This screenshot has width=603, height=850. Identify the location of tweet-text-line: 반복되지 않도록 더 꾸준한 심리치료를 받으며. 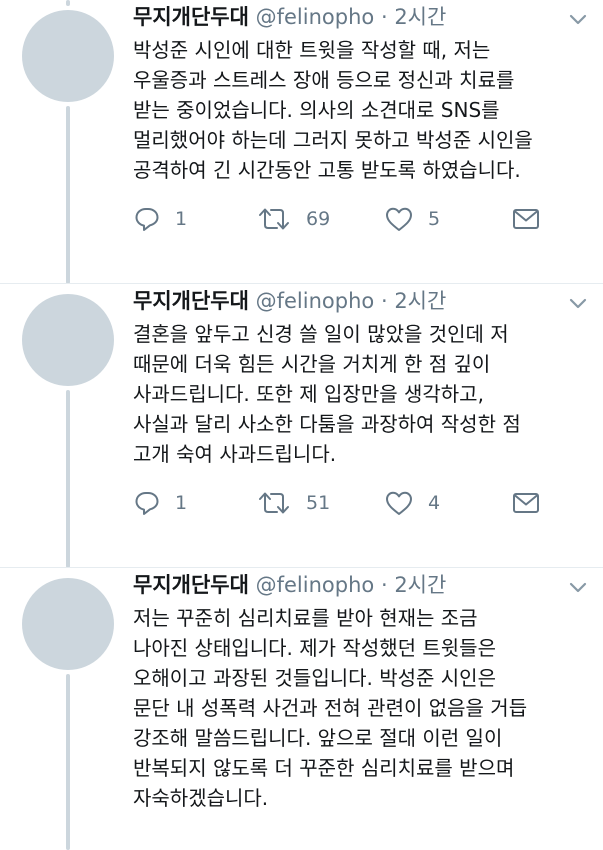
(324, 768).